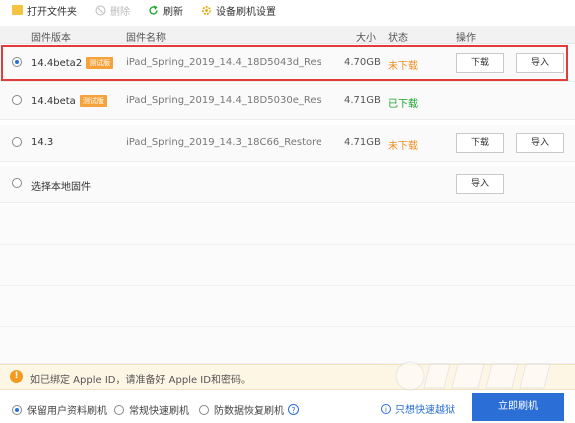  I want to click on gear-icon, so click(206, 10).